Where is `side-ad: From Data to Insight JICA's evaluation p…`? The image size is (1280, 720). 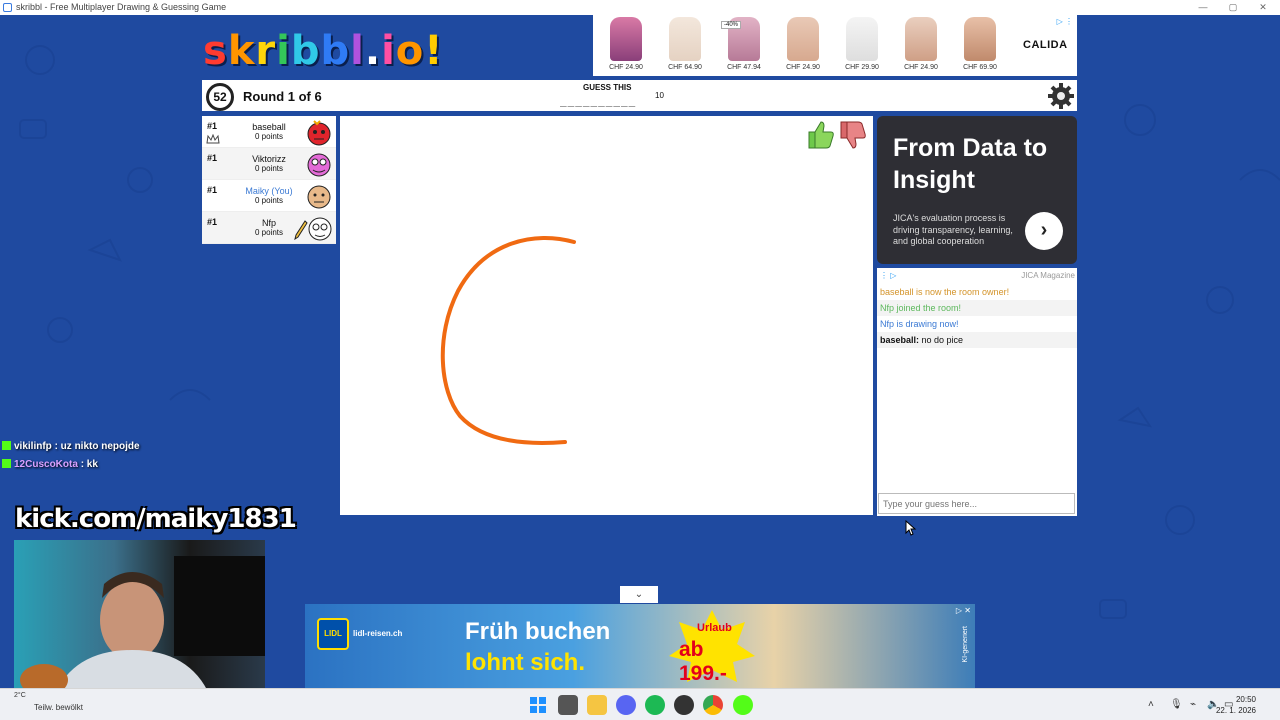 side-ad: From Data to Insight JICA's evaluation p… is located at coordinates (977, 190).